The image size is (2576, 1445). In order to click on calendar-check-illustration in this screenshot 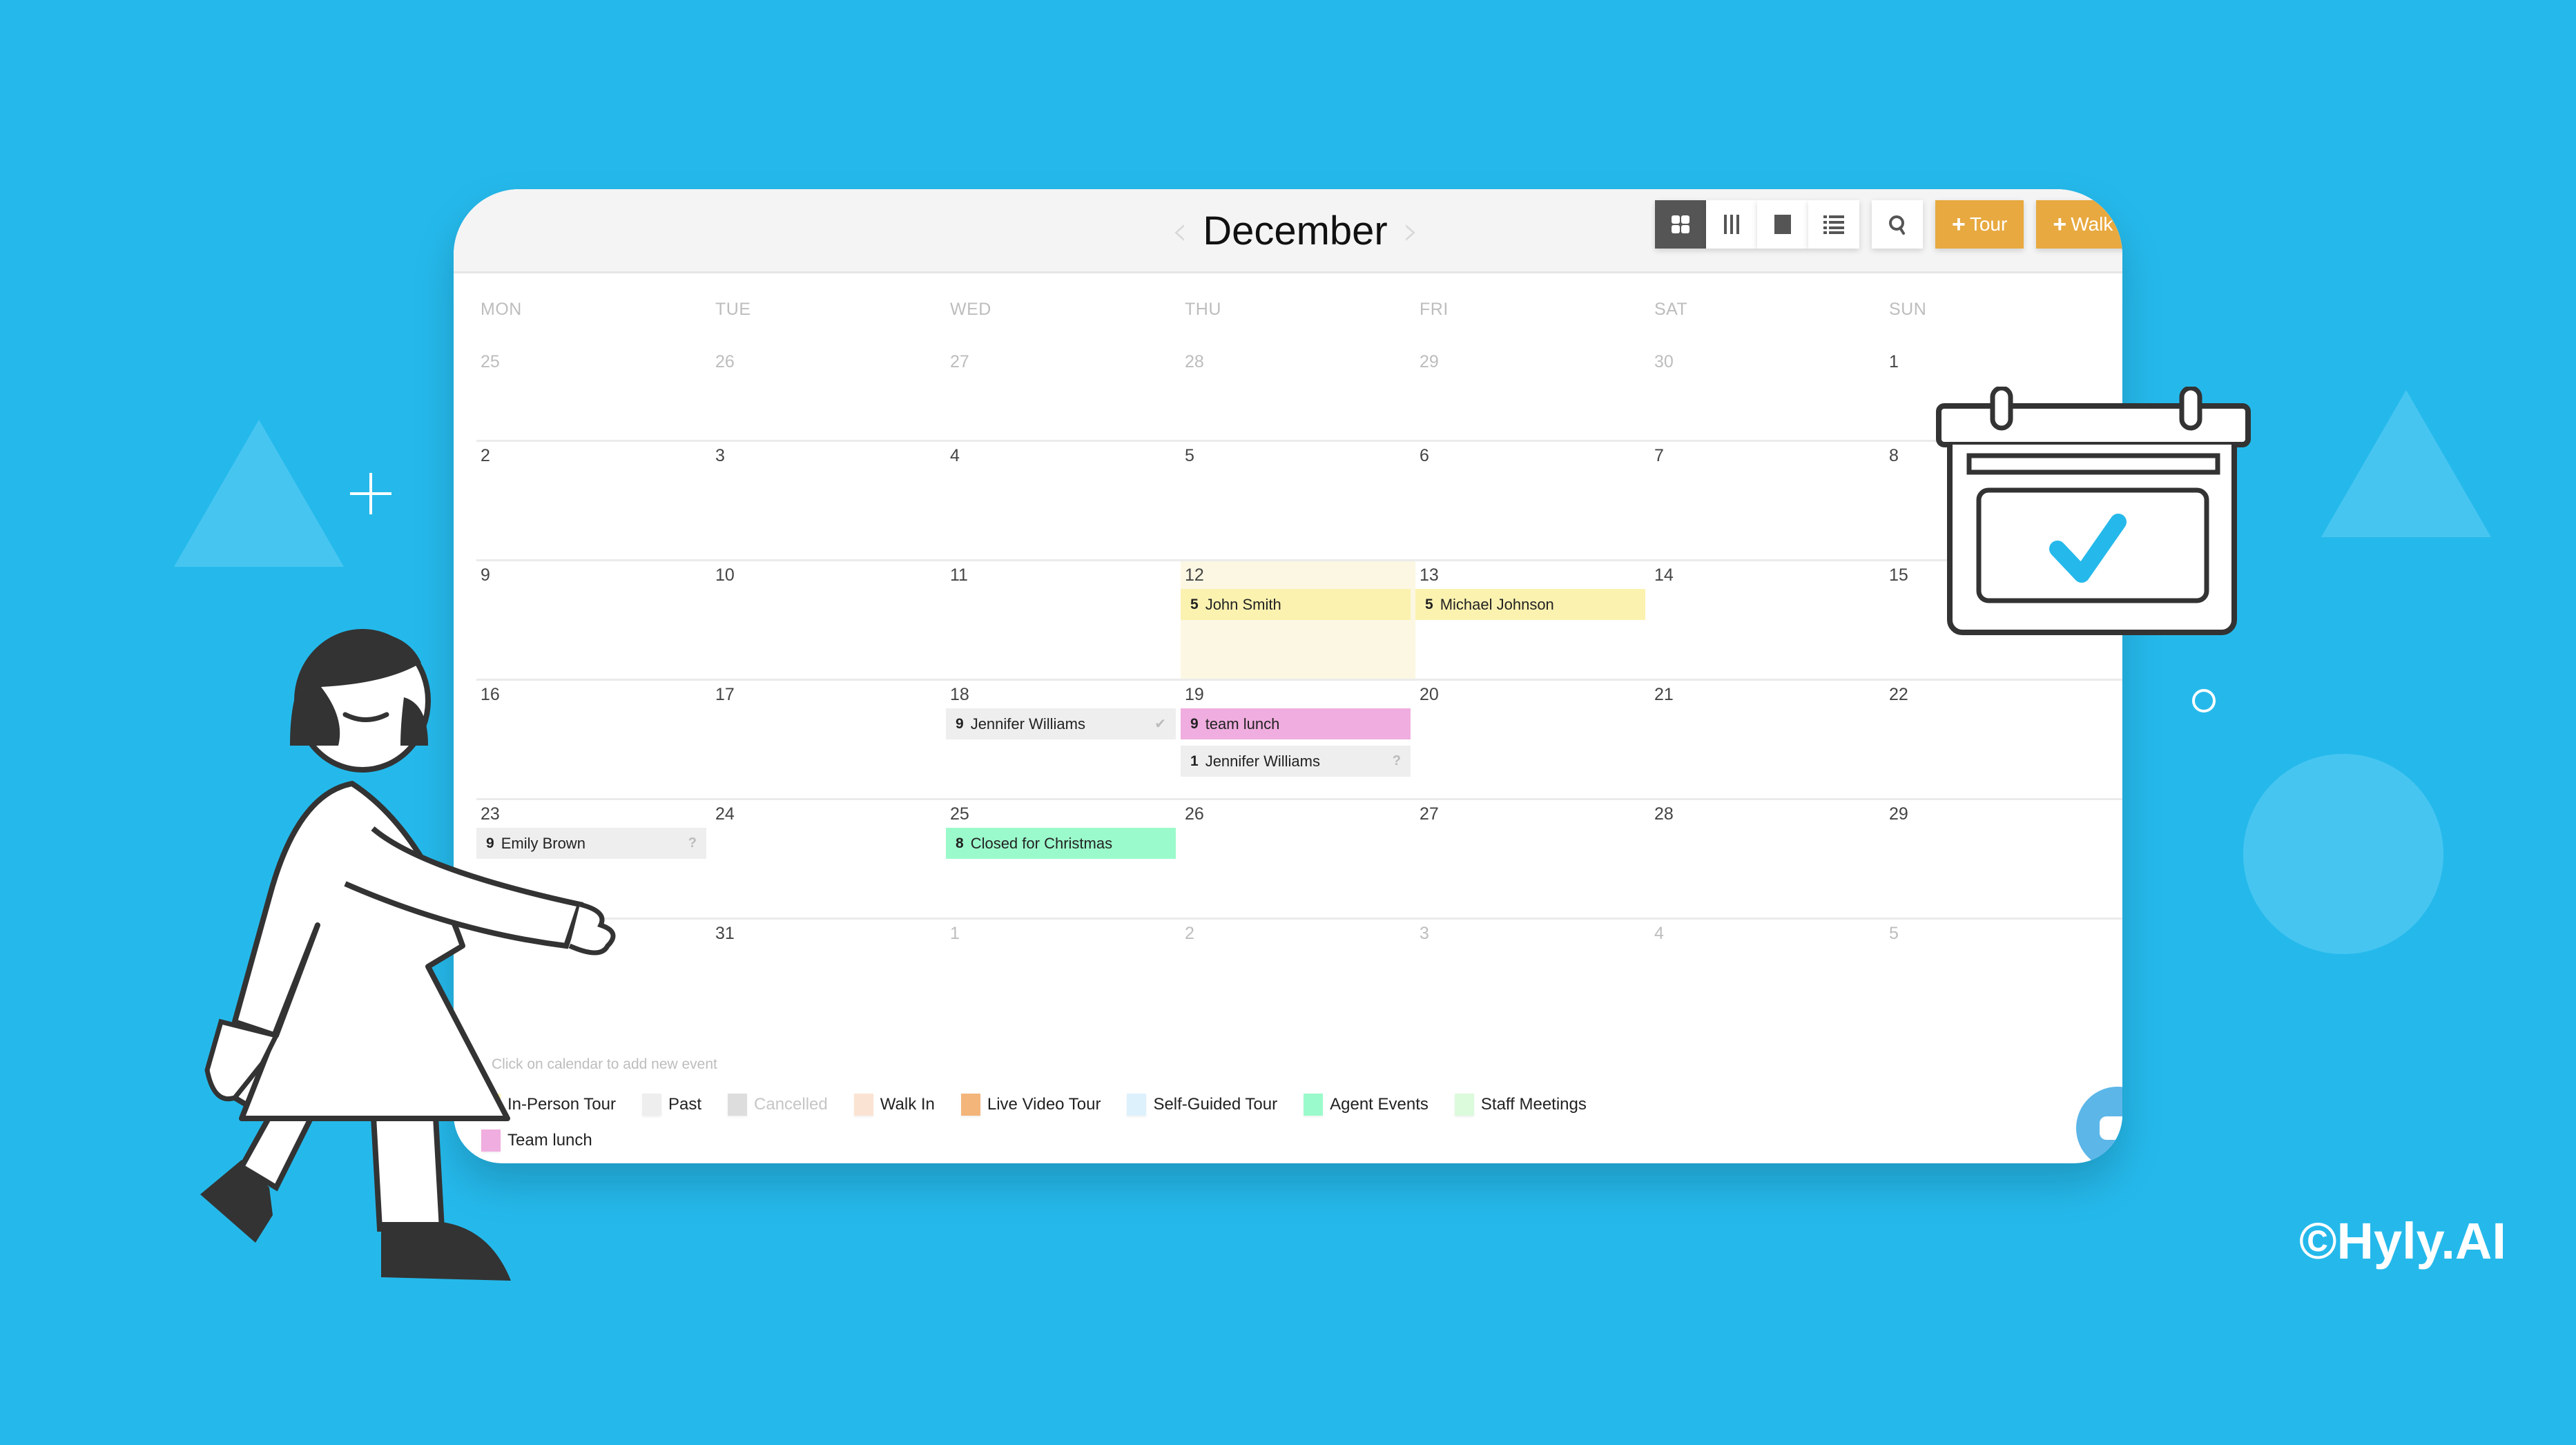, I will do `click(2094, 511)`.